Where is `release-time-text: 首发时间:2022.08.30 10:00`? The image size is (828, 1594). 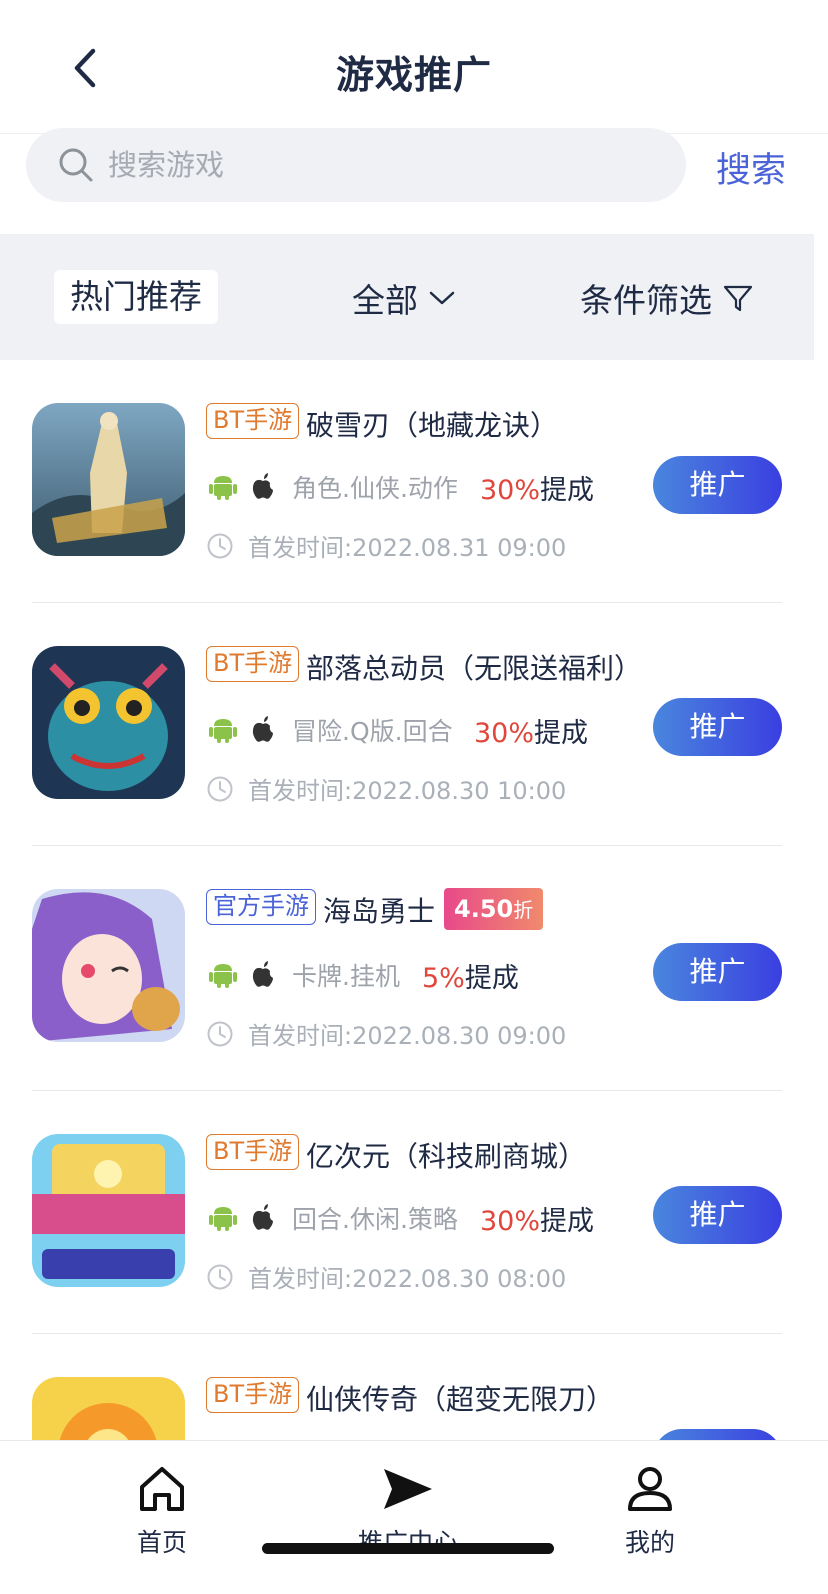 release-time-text: 首发时间:2022.08.30 10:00 is located at coordinates (407, 791).